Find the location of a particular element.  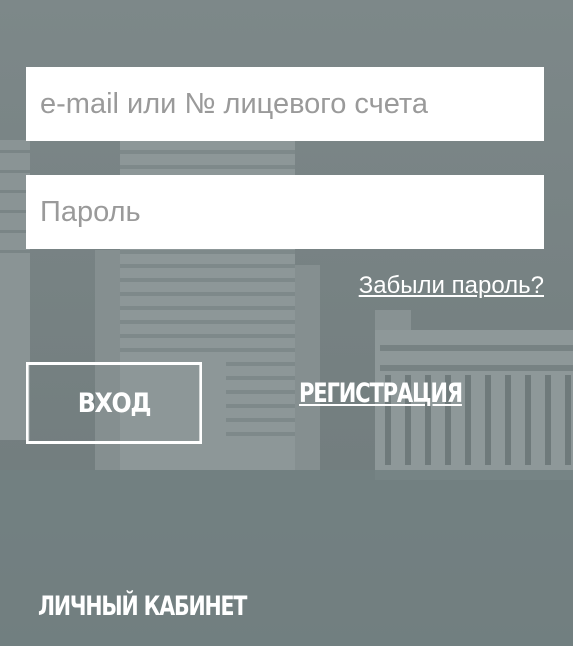

login-button: ВХОД is located at coordinates (114, 403).